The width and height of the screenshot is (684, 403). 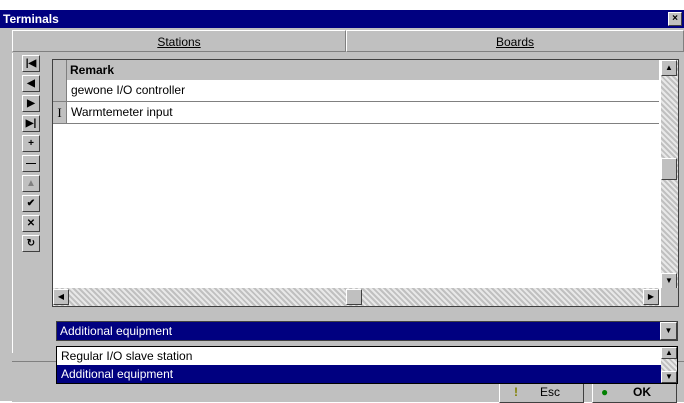 What do you see at coordinates (31, 123) in the screenshot?
I see `last-record-icon: ▶|` at bounding box center [31, 123].